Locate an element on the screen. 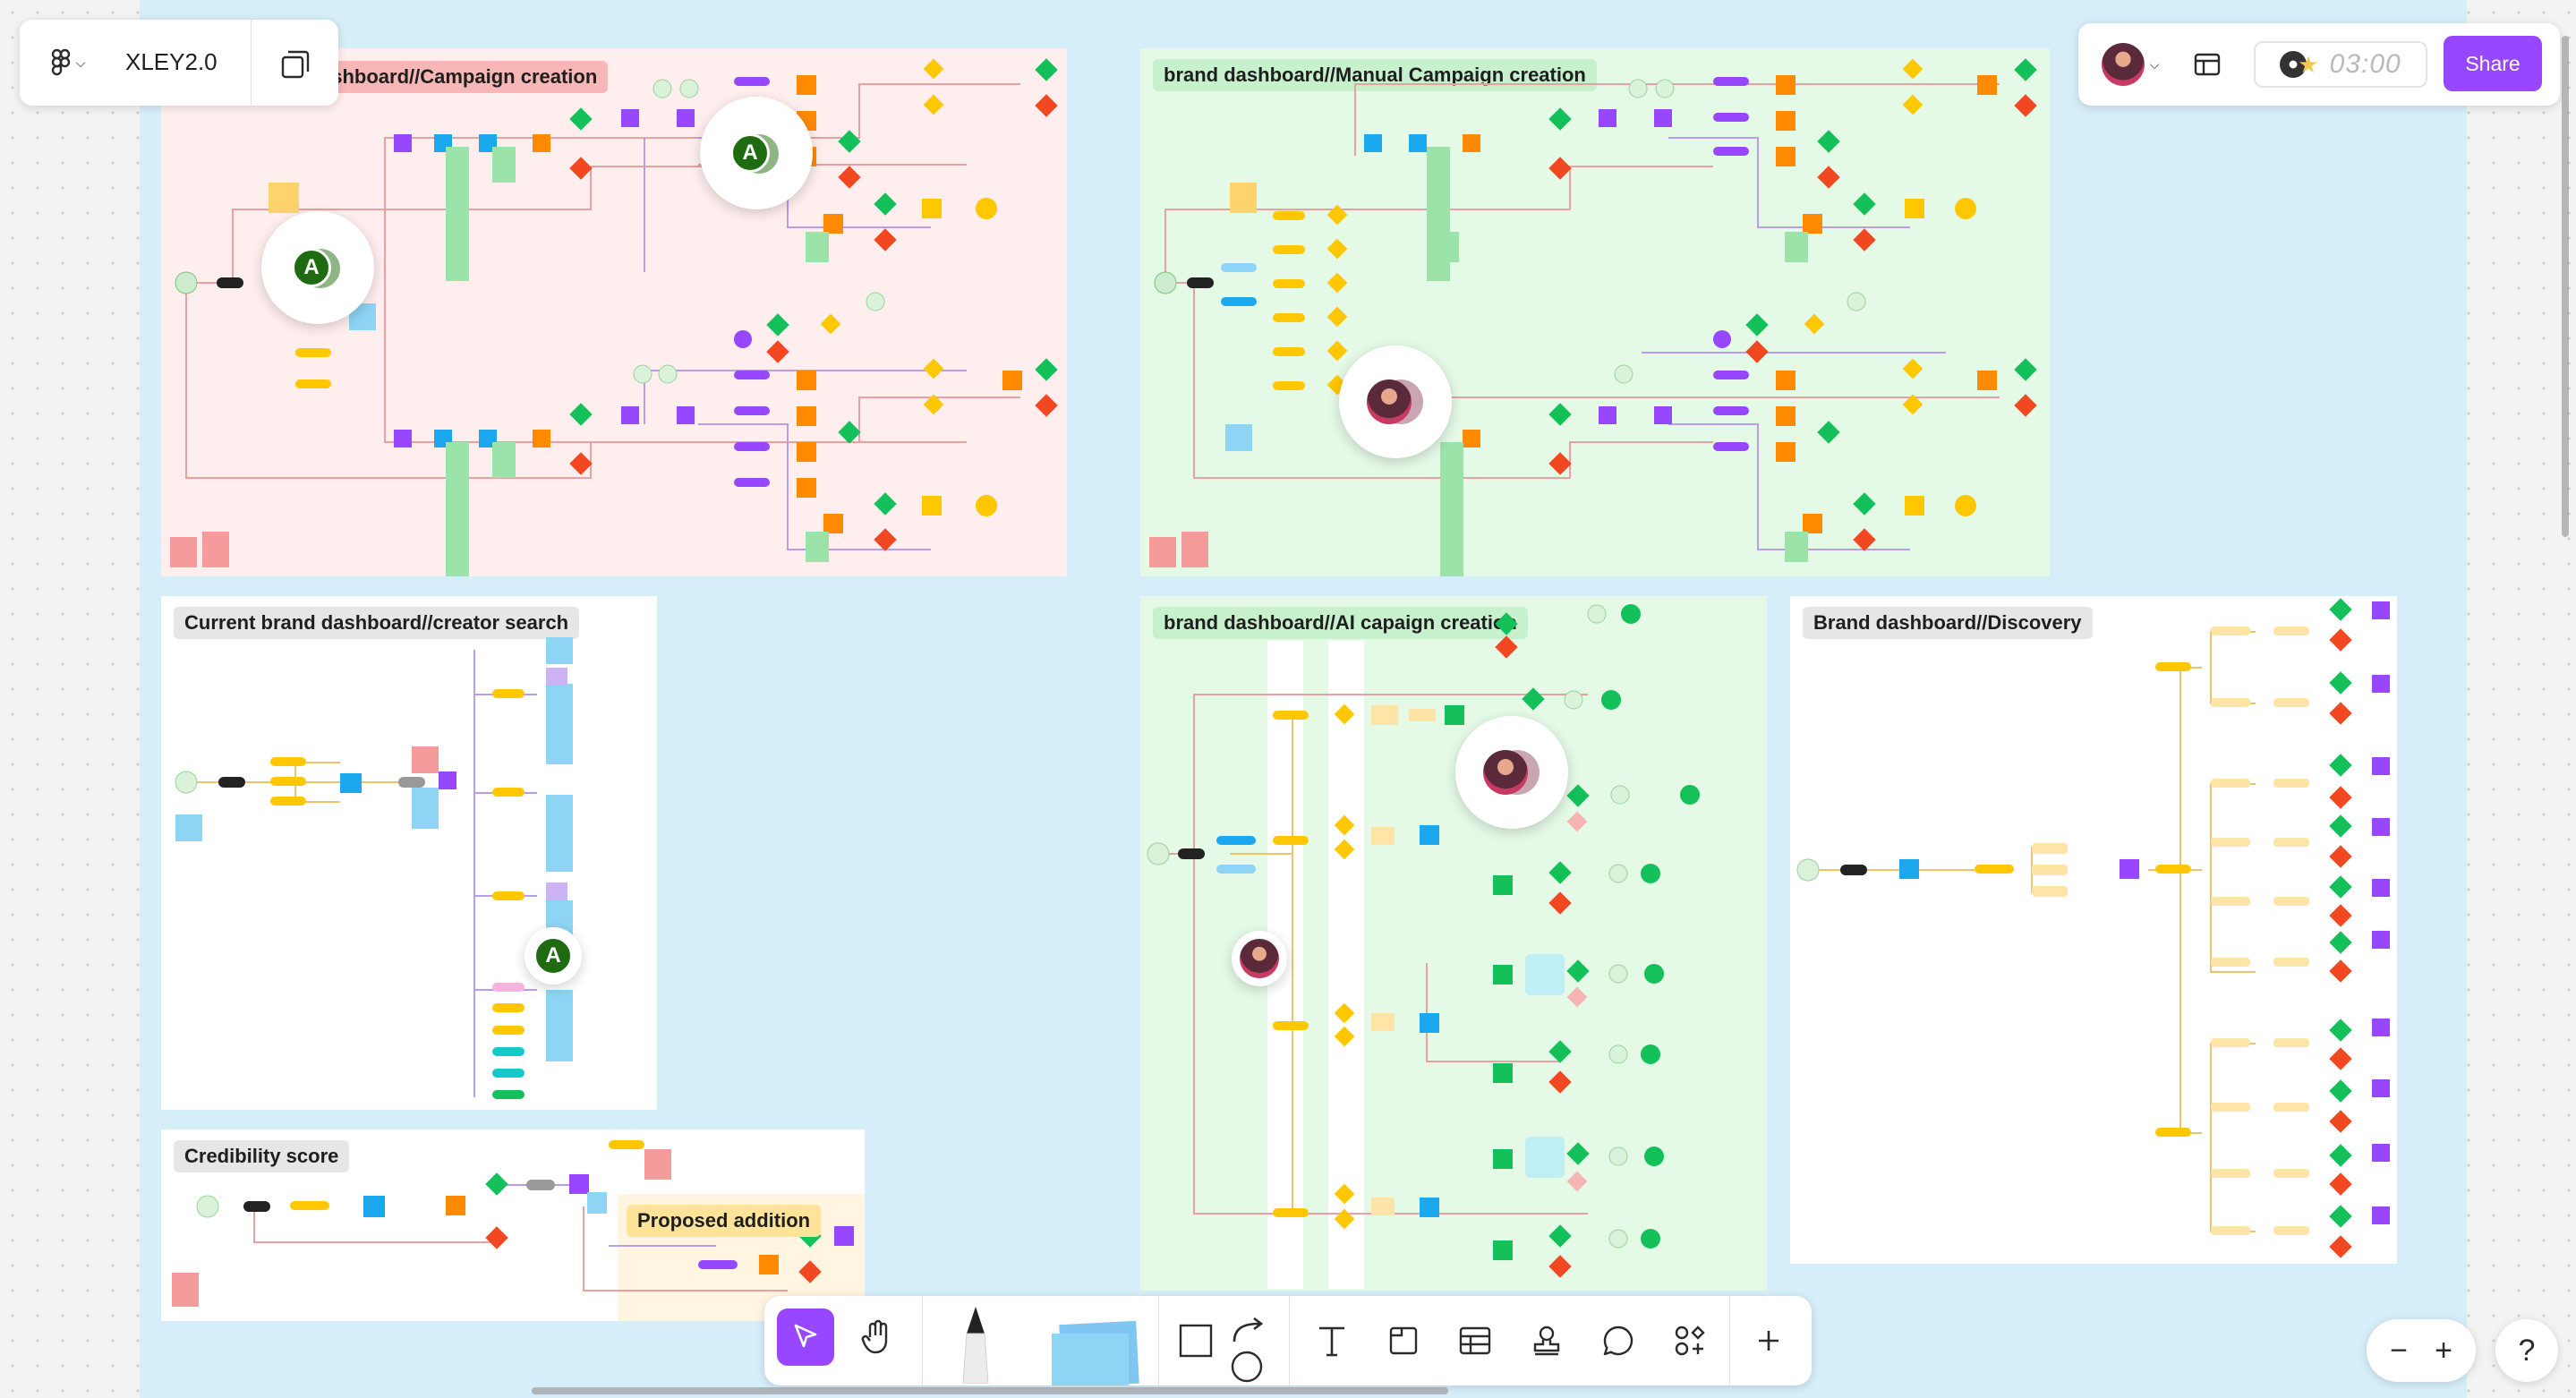 The image size is (2576, 1398). table-icon is located at coordinates (1475, 1340).